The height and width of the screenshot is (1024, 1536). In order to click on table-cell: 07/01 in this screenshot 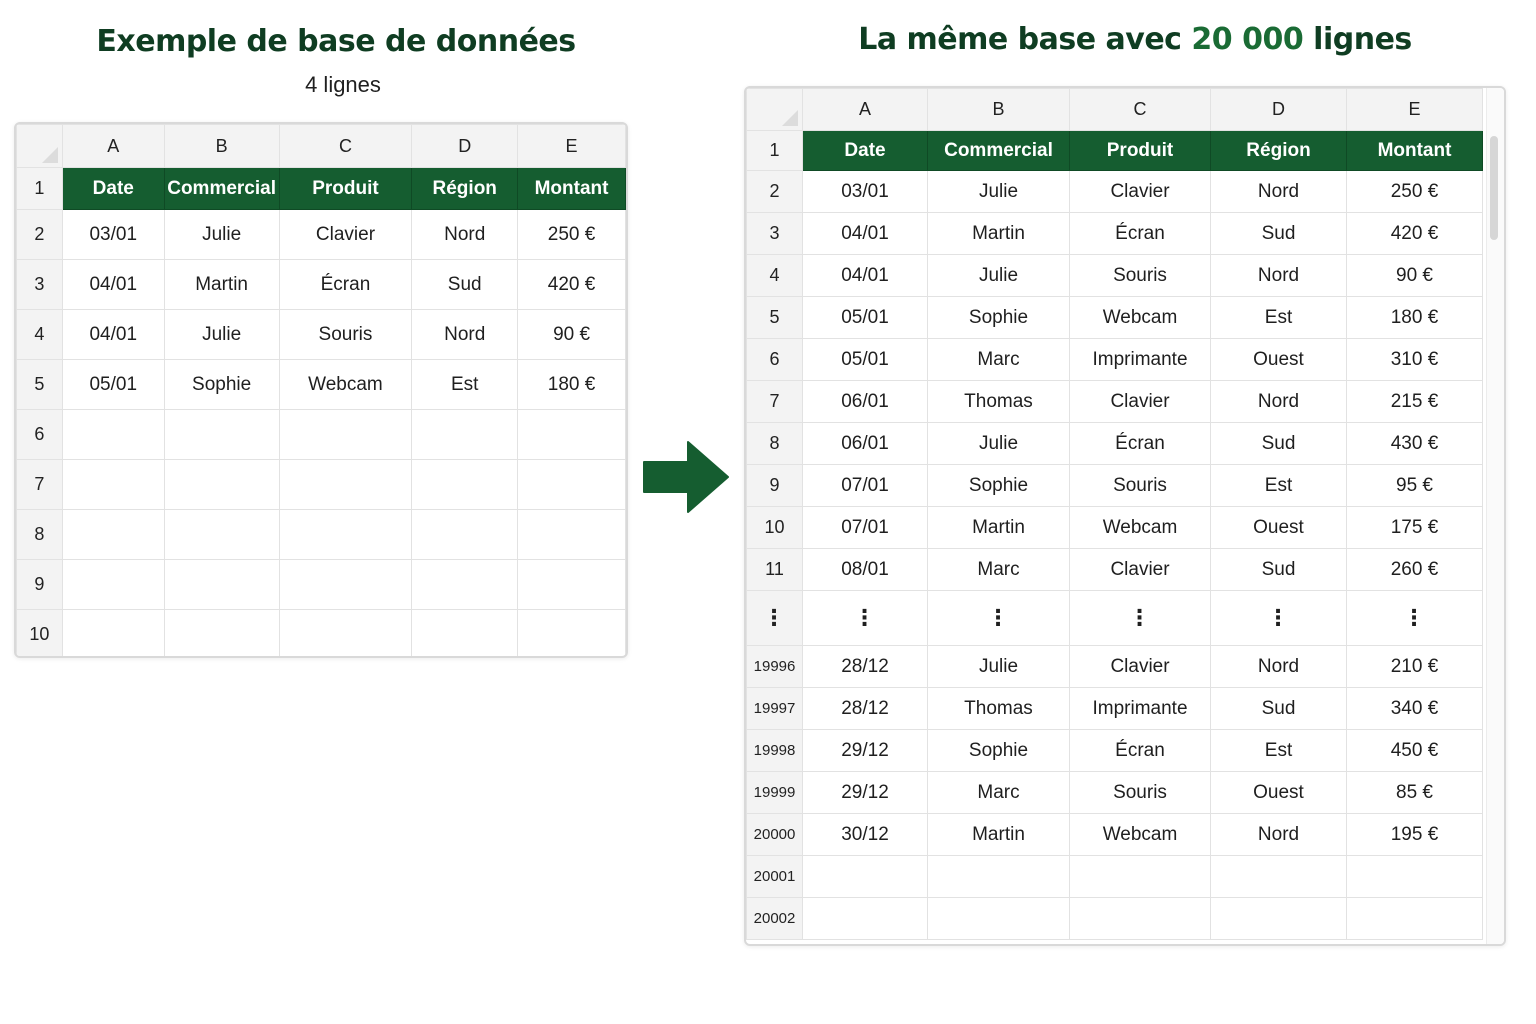, I will do `click(865, 527)`.